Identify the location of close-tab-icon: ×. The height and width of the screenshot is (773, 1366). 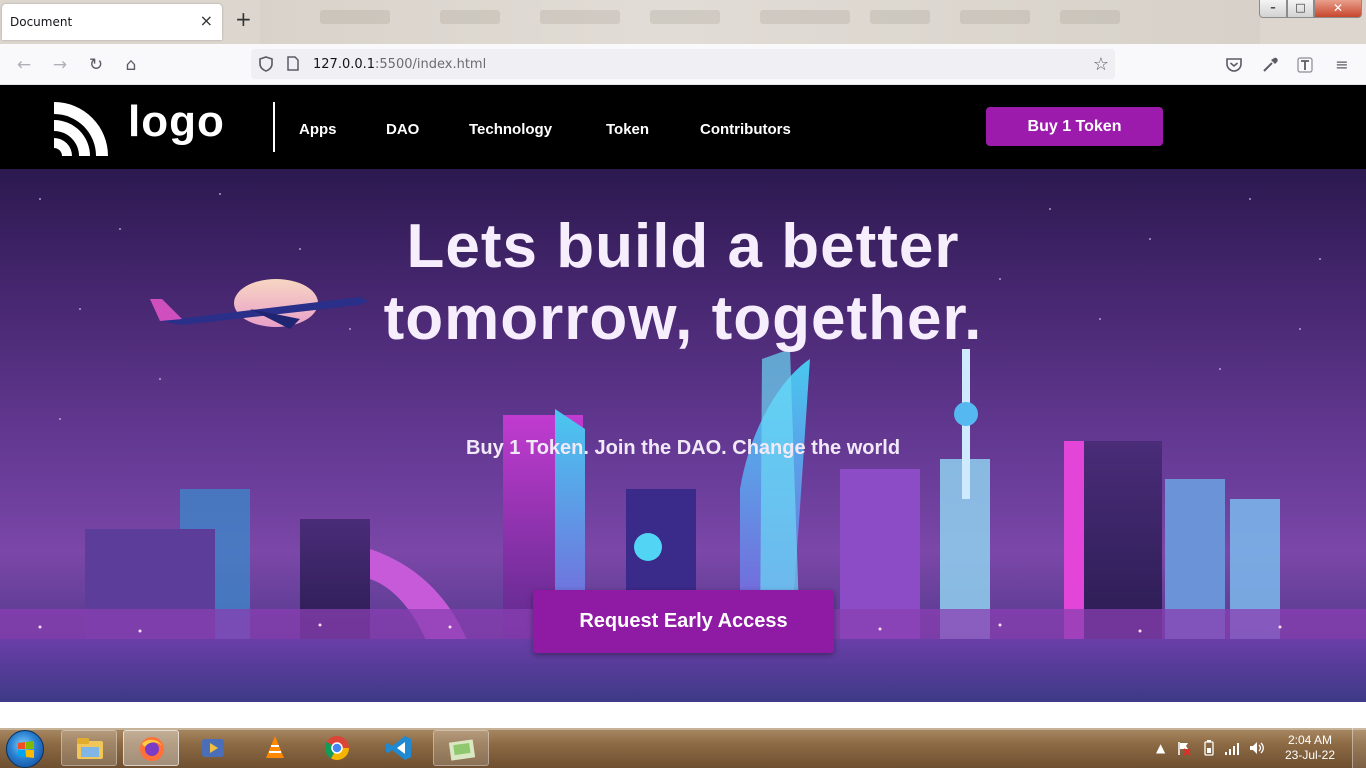
(206, 20).